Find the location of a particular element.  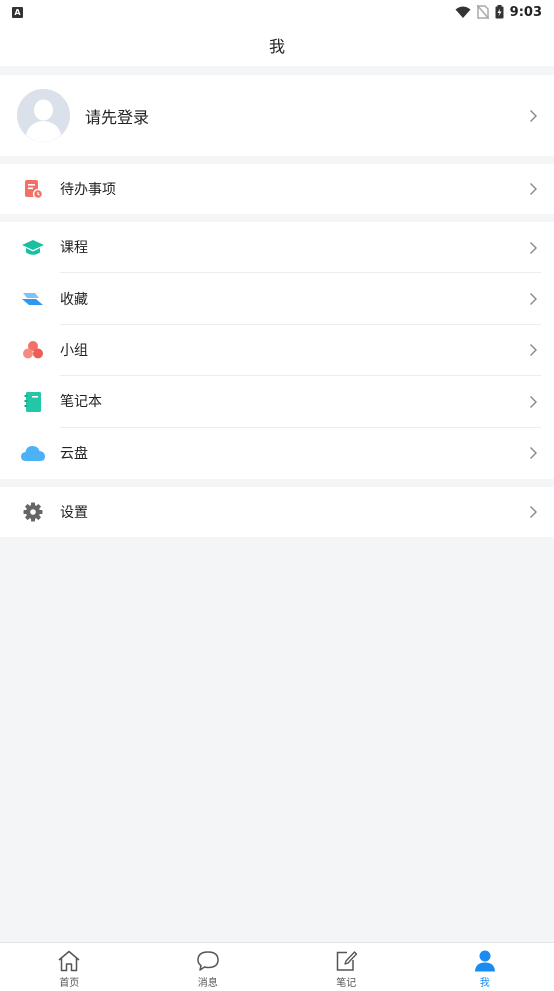

menu-item-label: 云盘 is located at coordinates (74, 454).